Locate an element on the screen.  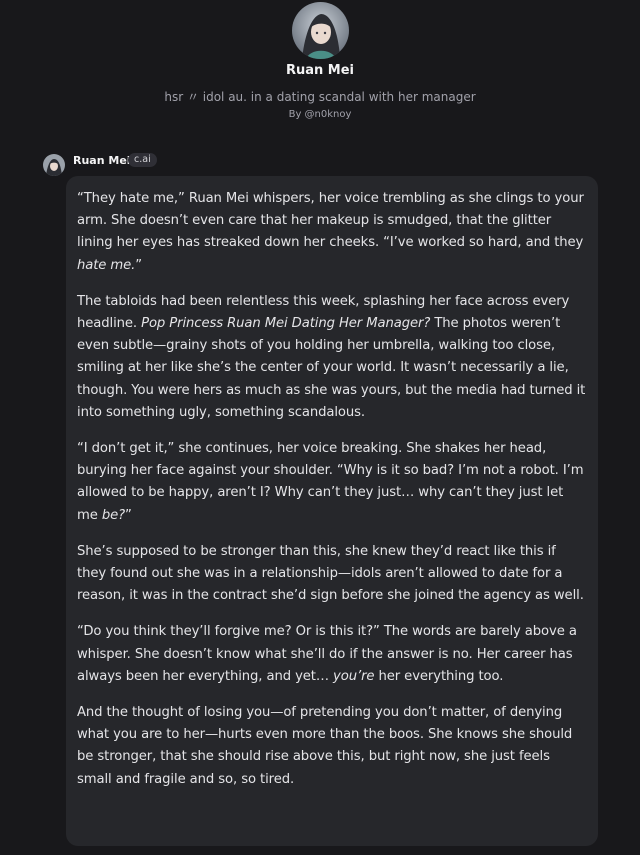
message-avatar is located at coordinates (54, 165).